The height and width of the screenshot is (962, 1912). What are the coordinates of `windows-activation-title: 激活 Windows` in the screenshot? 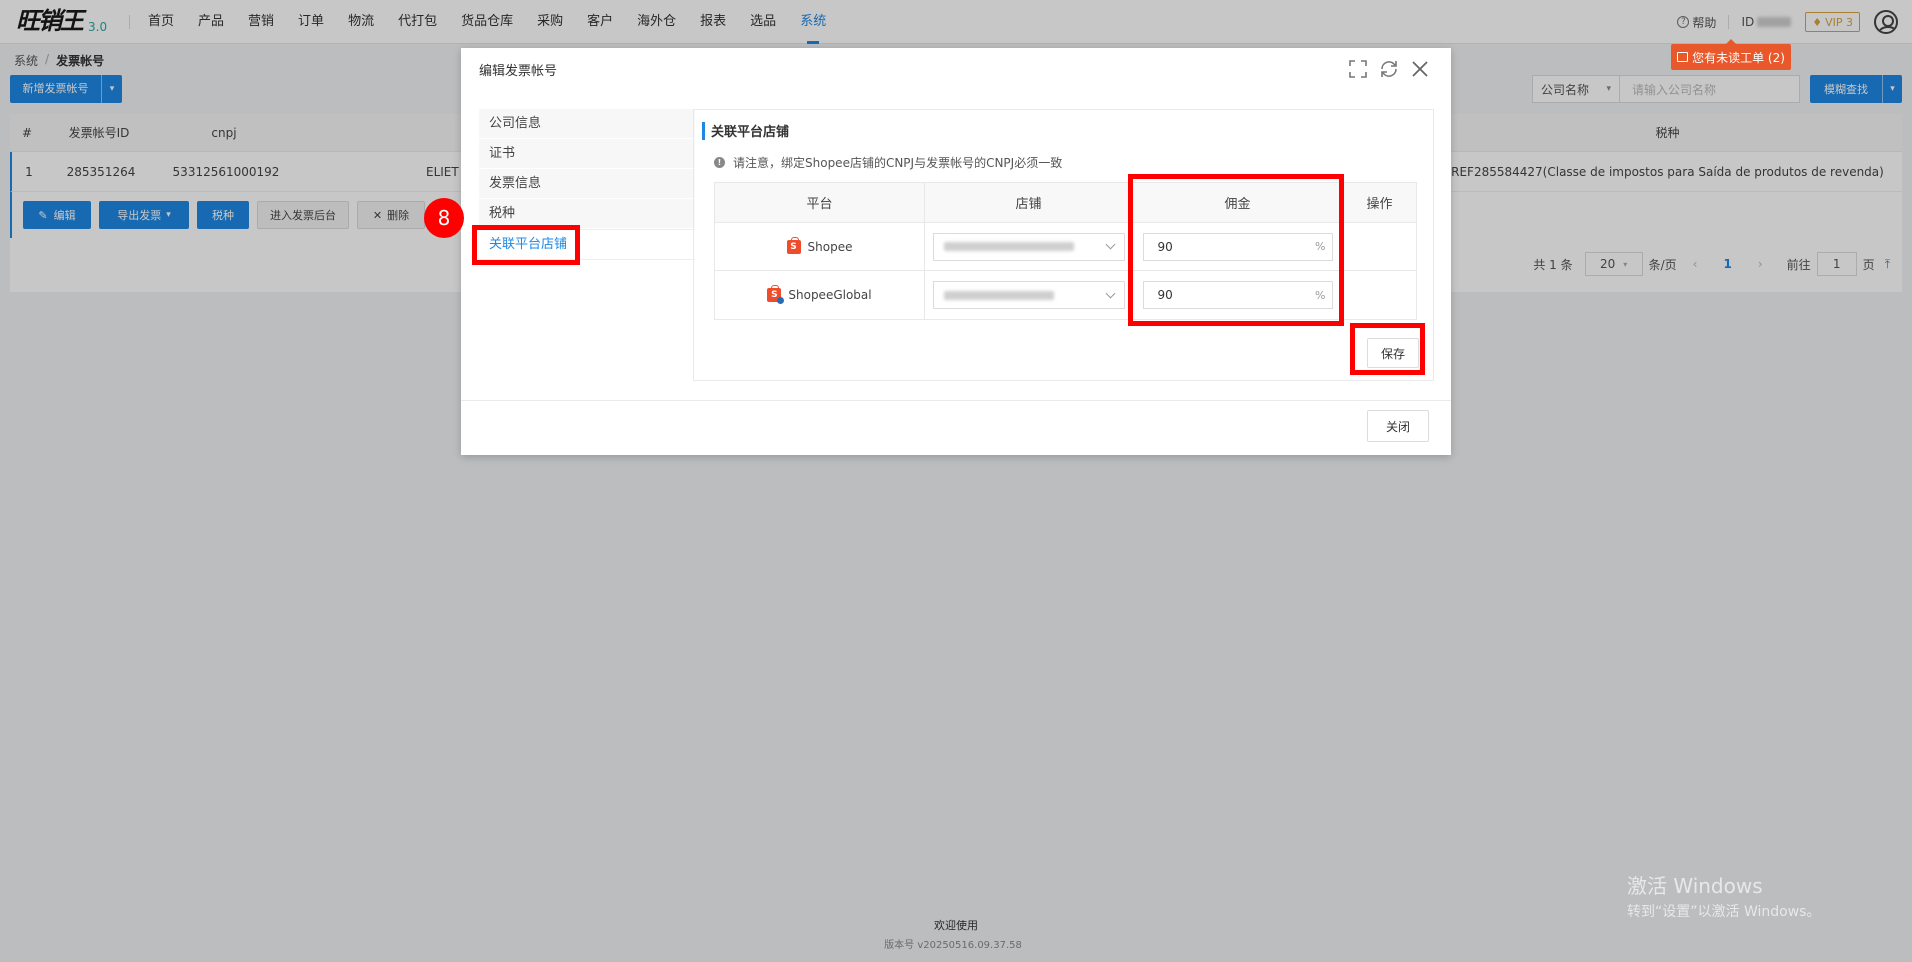 It's located at (1695, 886).